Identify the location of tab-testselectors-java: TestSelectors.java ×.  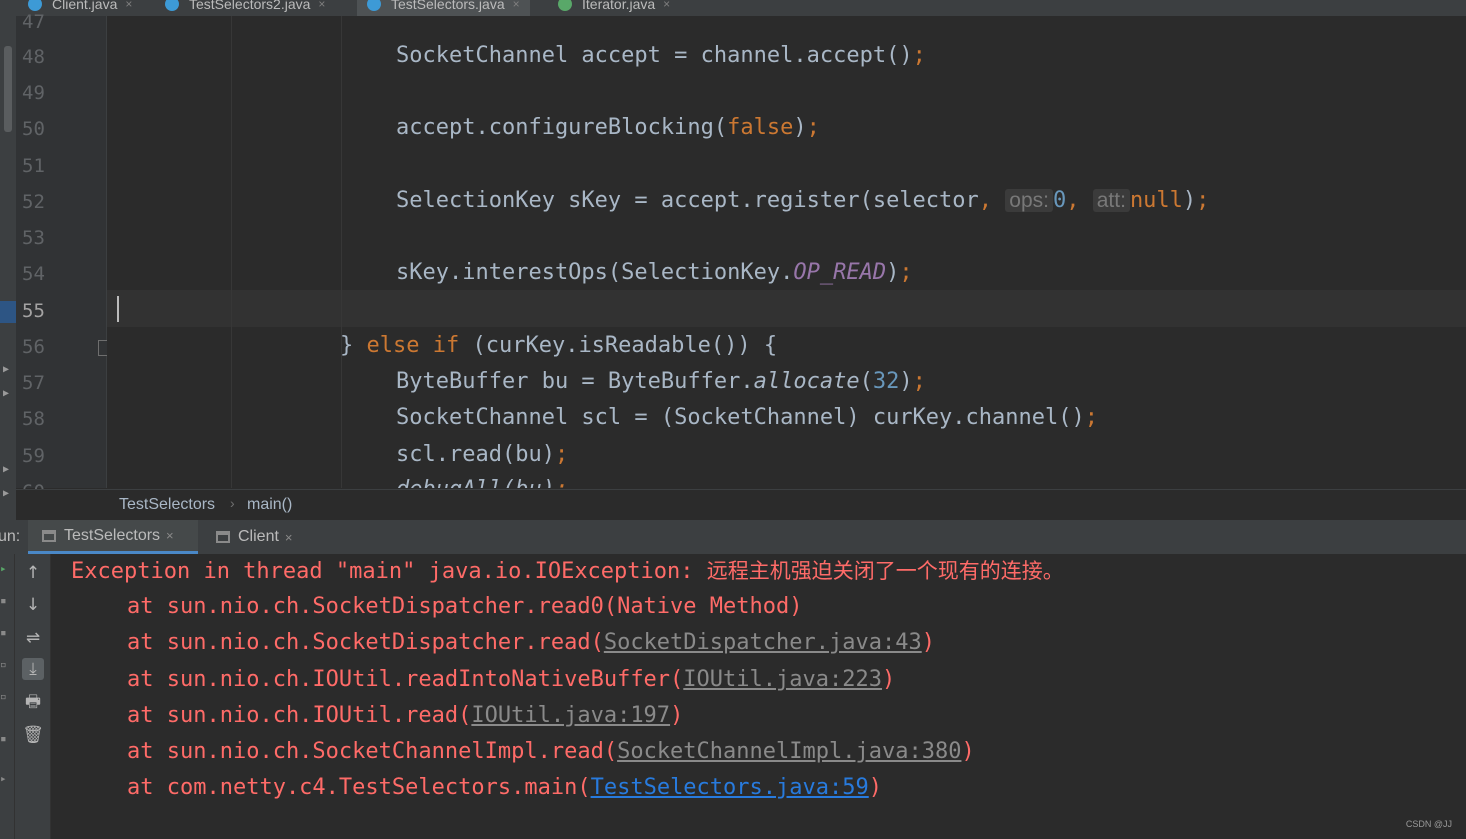
(443, 8).